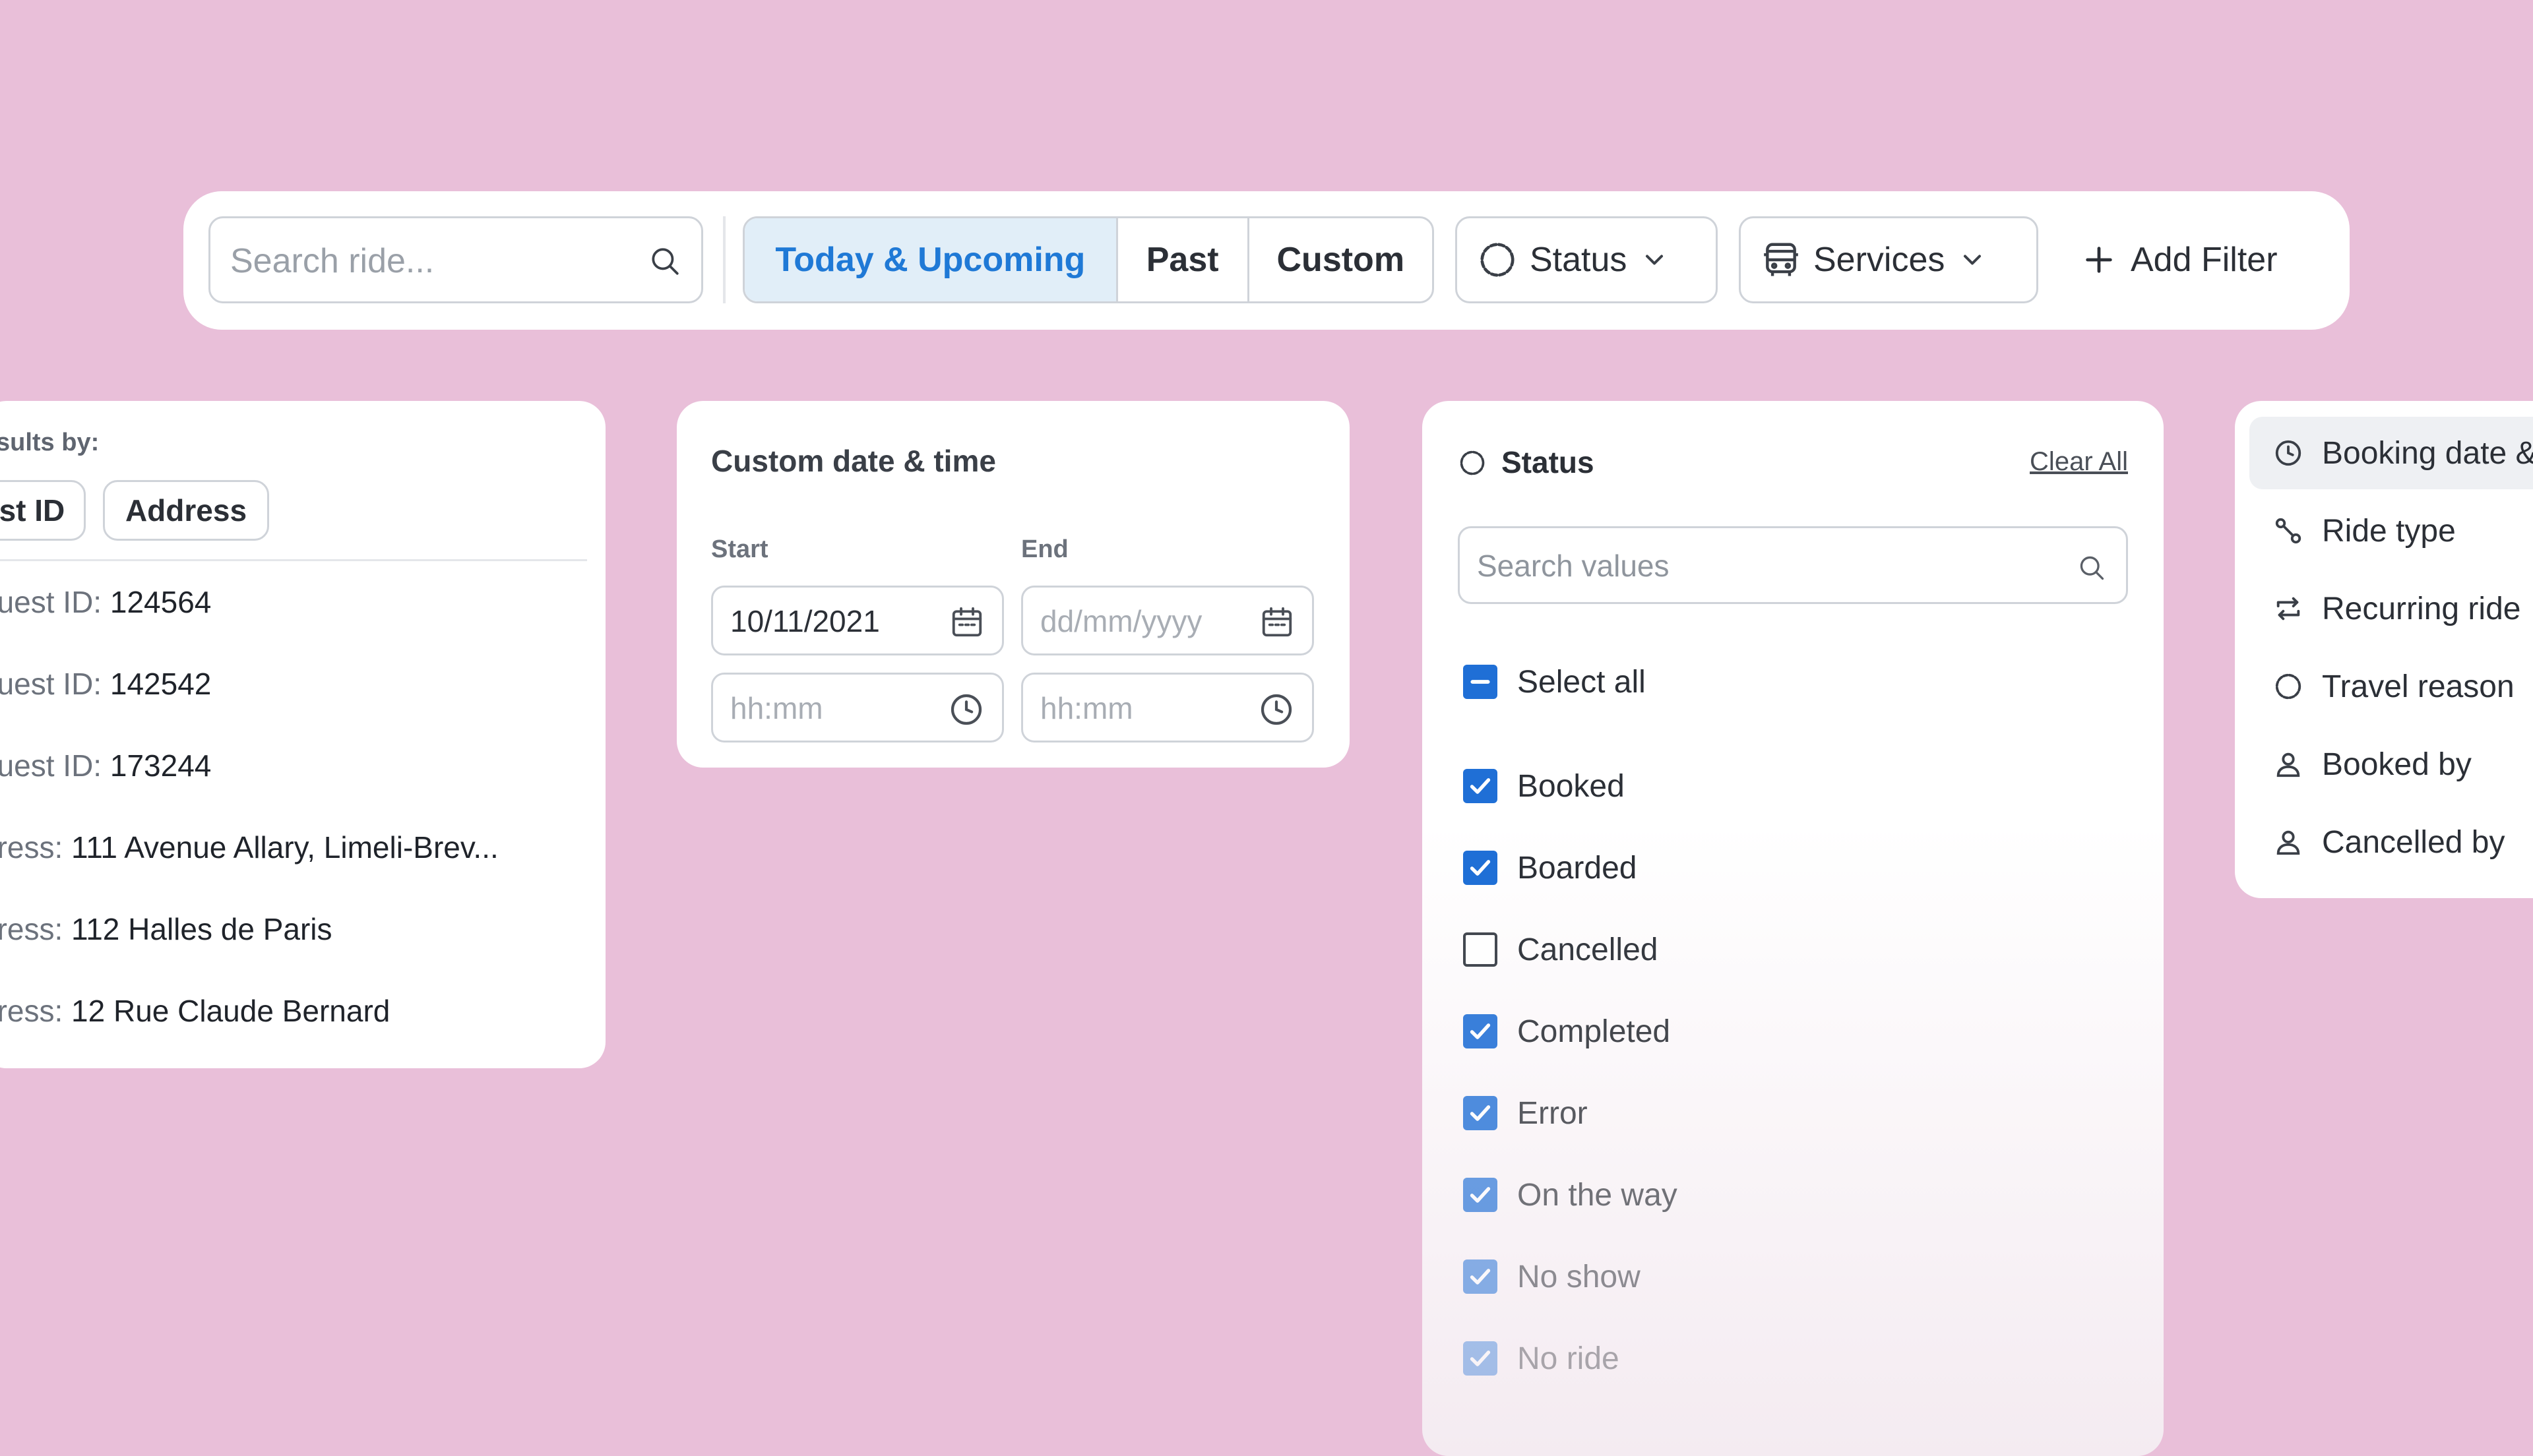  What do you see at coordinates (1581, 682) in the screenshot?
I see `select-all-label: Select all` at bounding box center [1581, 682].